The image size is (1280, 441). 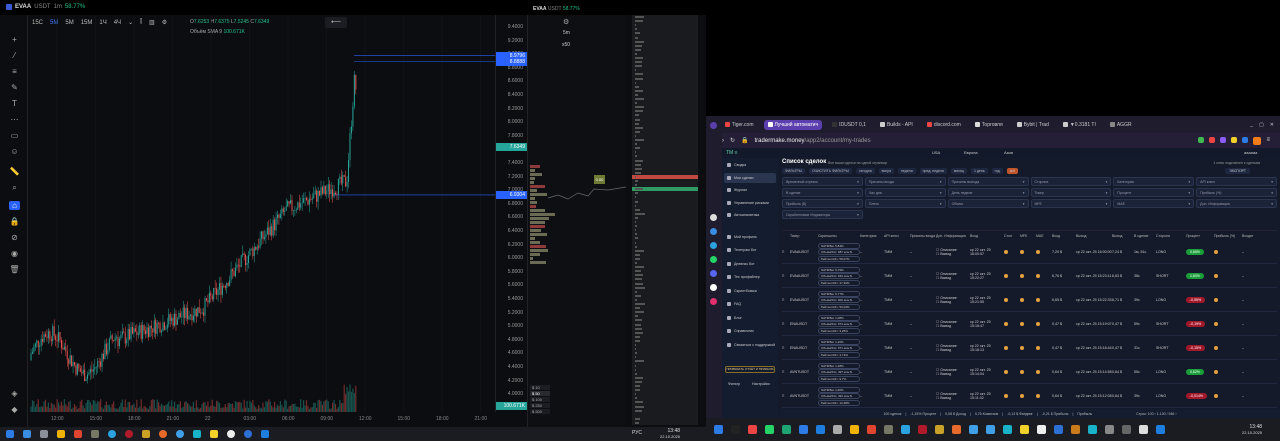 What do you see at coordinates (739, 125) in the screenshot?
I see `browser-tab: Tiger.com` at bounding box center [739, 125].